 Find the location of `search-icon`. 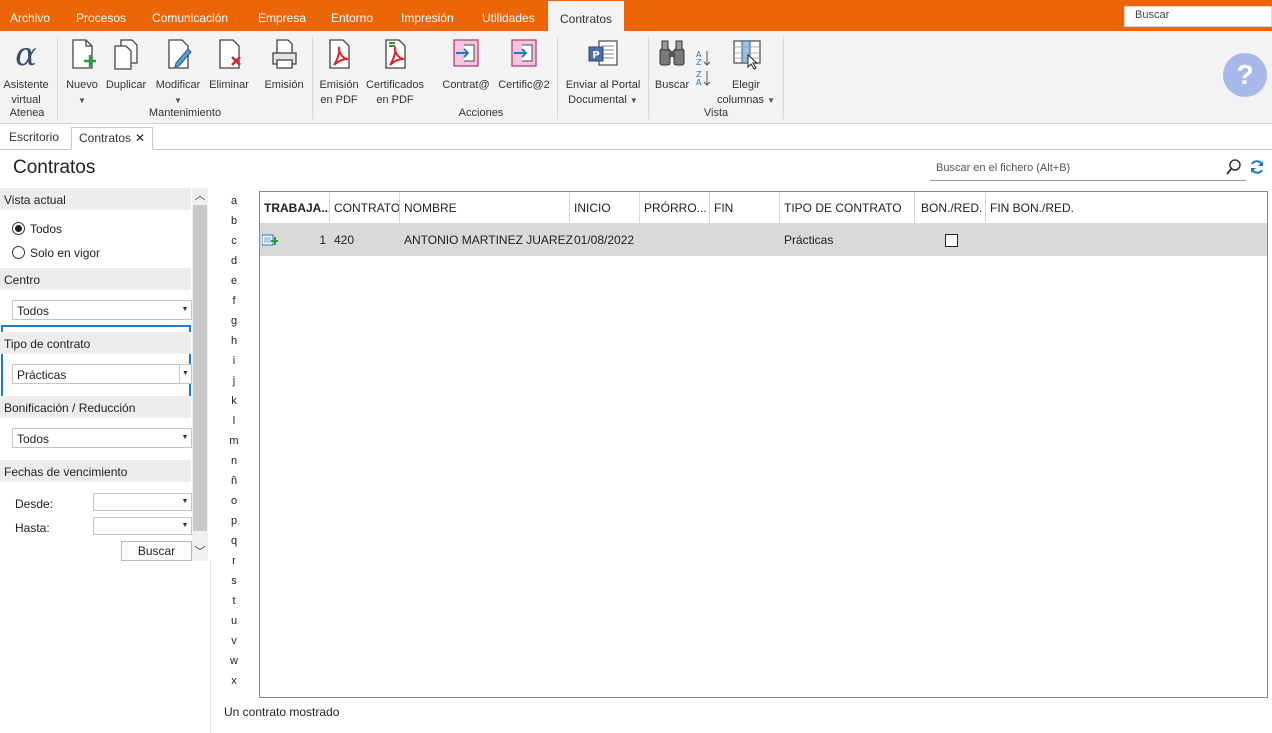

search-icon is located at coordinates (1234, 167).